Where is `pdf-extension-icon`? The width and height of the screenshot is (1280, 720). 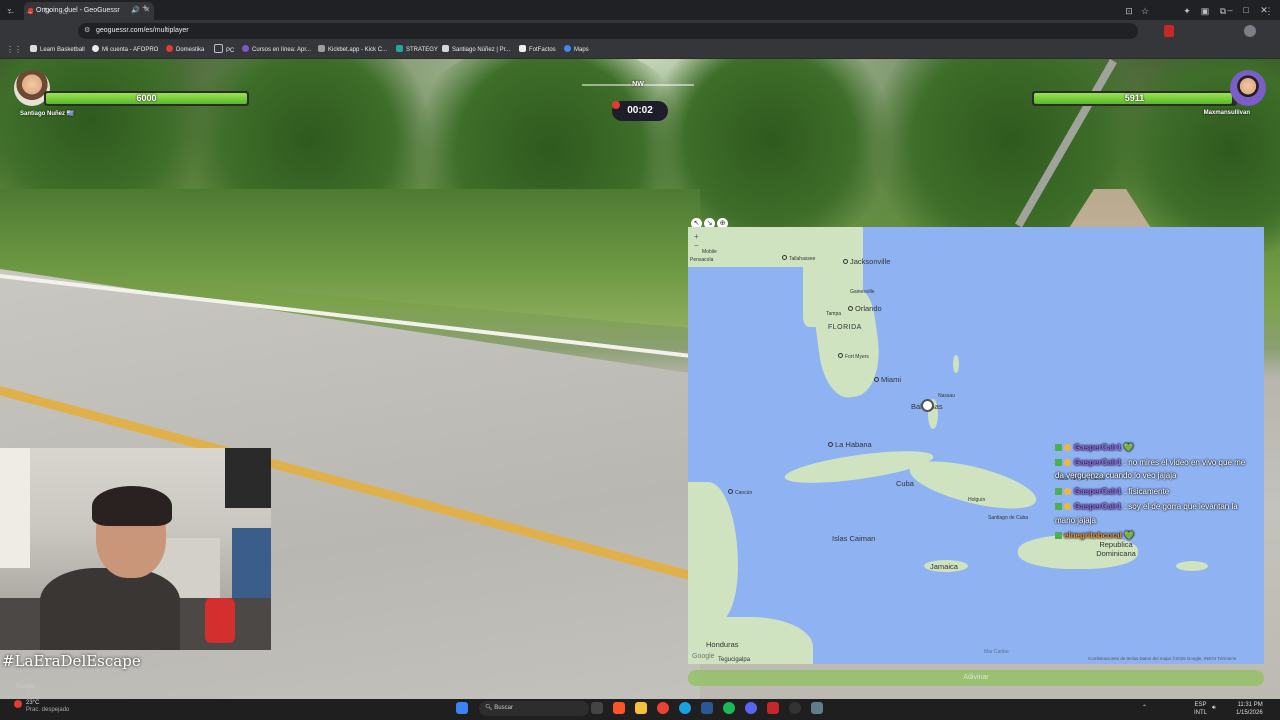 pdf-extension-icon is located at coordinates (1169, 31).